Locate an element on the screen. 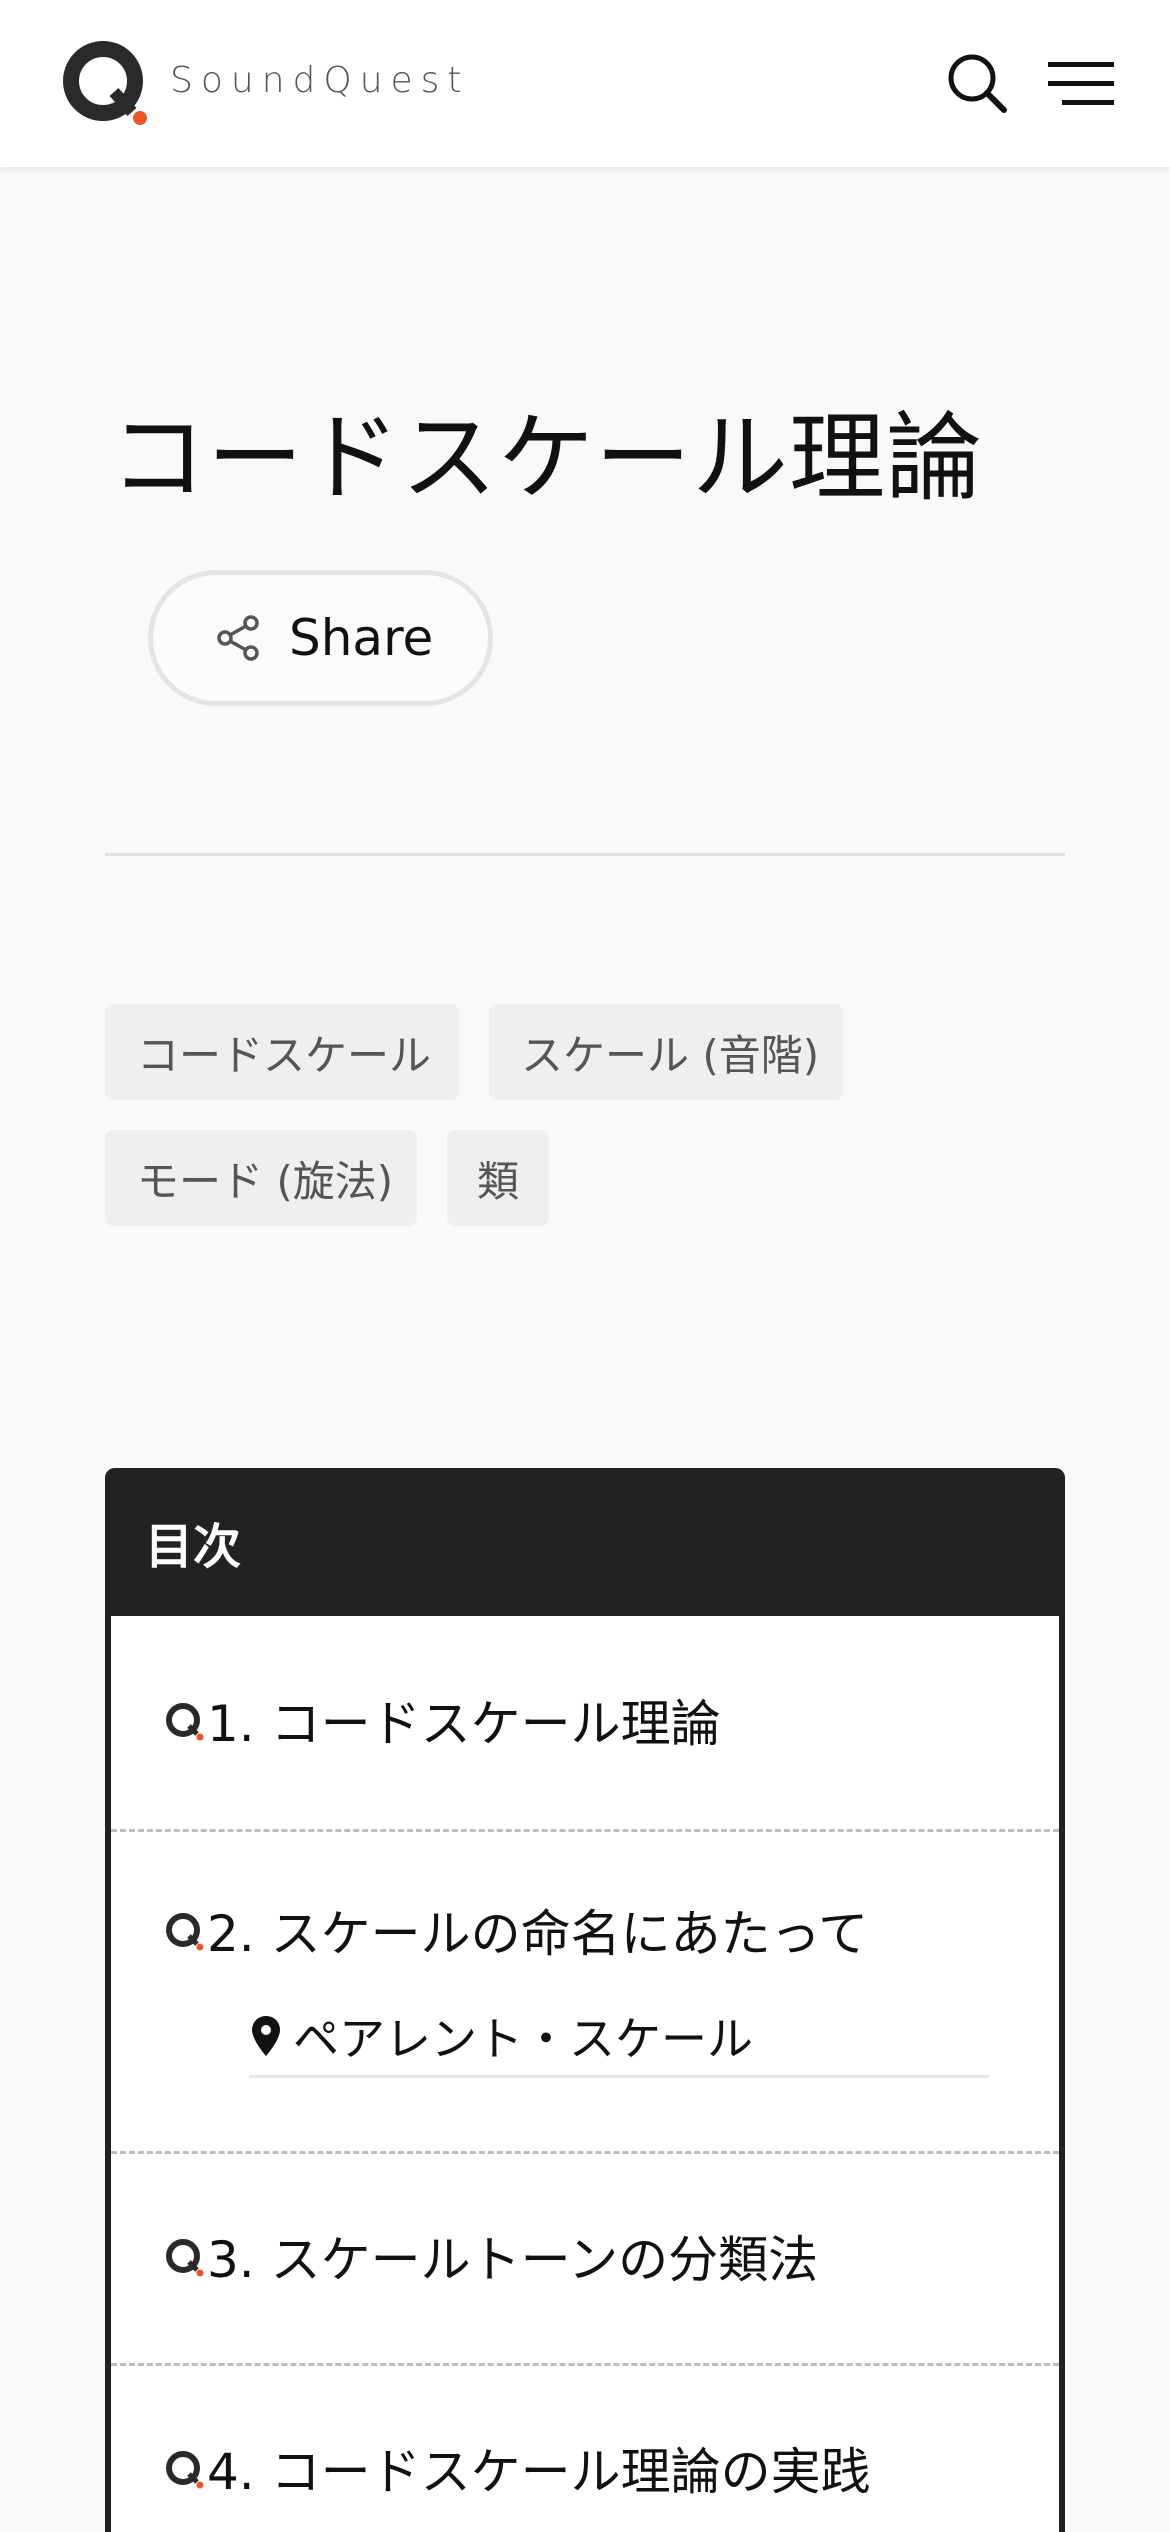 The width and height of the screenshot is (1170, 2532). search-button is located at coordinates (978, 84).